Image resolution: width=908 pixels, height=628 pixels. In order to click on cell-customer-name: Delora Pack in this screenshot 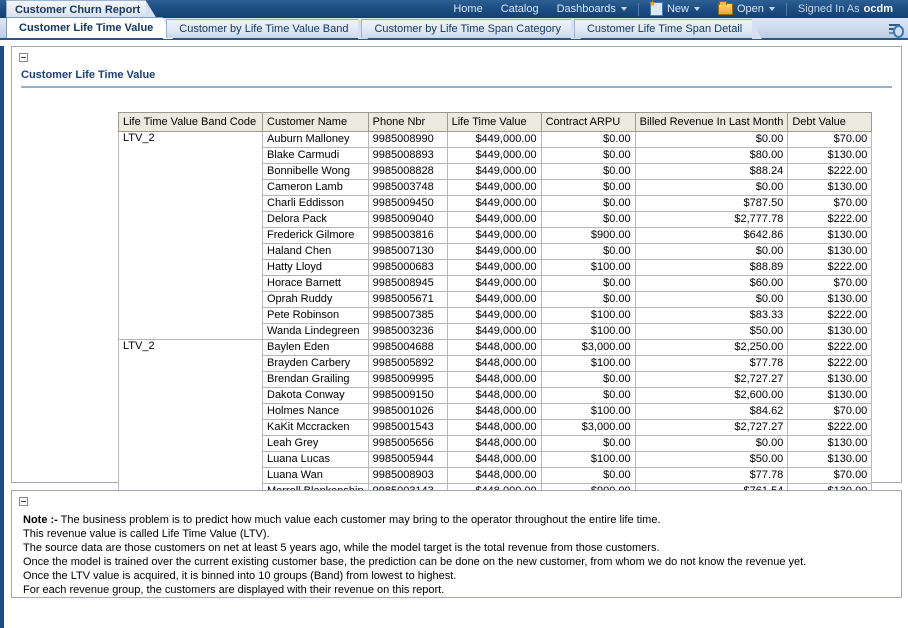, I will do `click(315, 219)`.